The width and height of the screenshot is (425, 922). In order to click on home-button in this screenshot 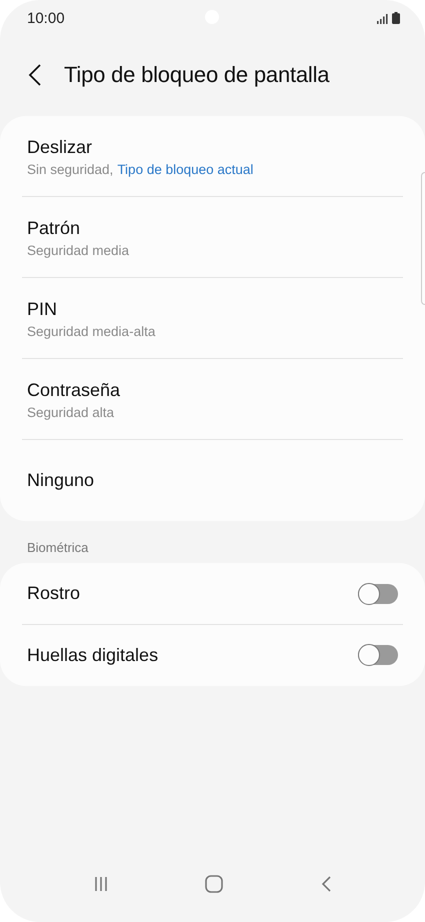, I will do `click(214, 884)`.